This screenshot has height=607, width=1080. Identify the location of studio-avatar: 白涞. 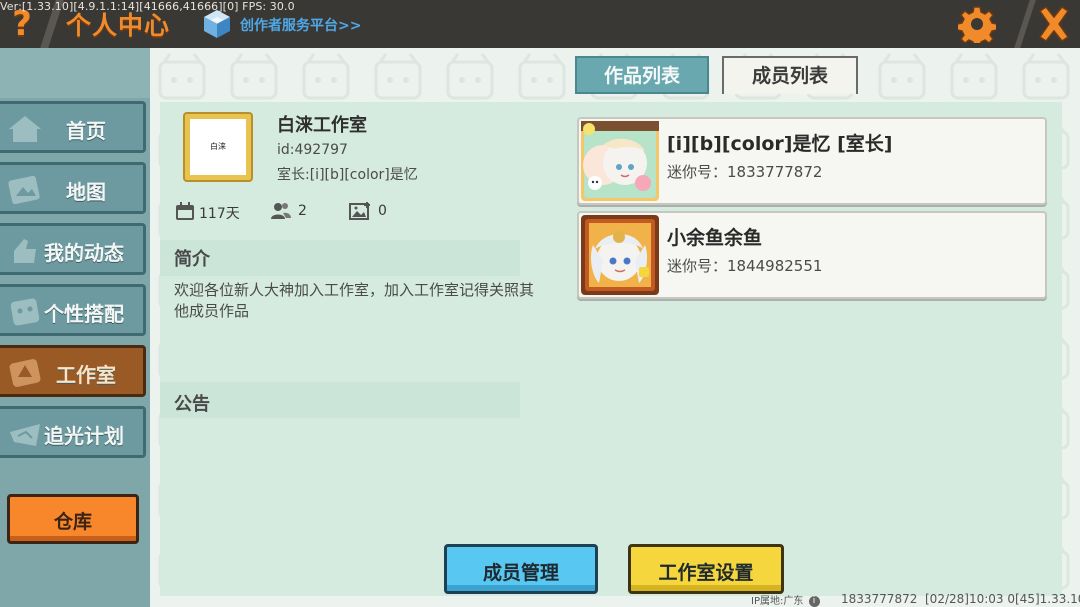
(218, 147).